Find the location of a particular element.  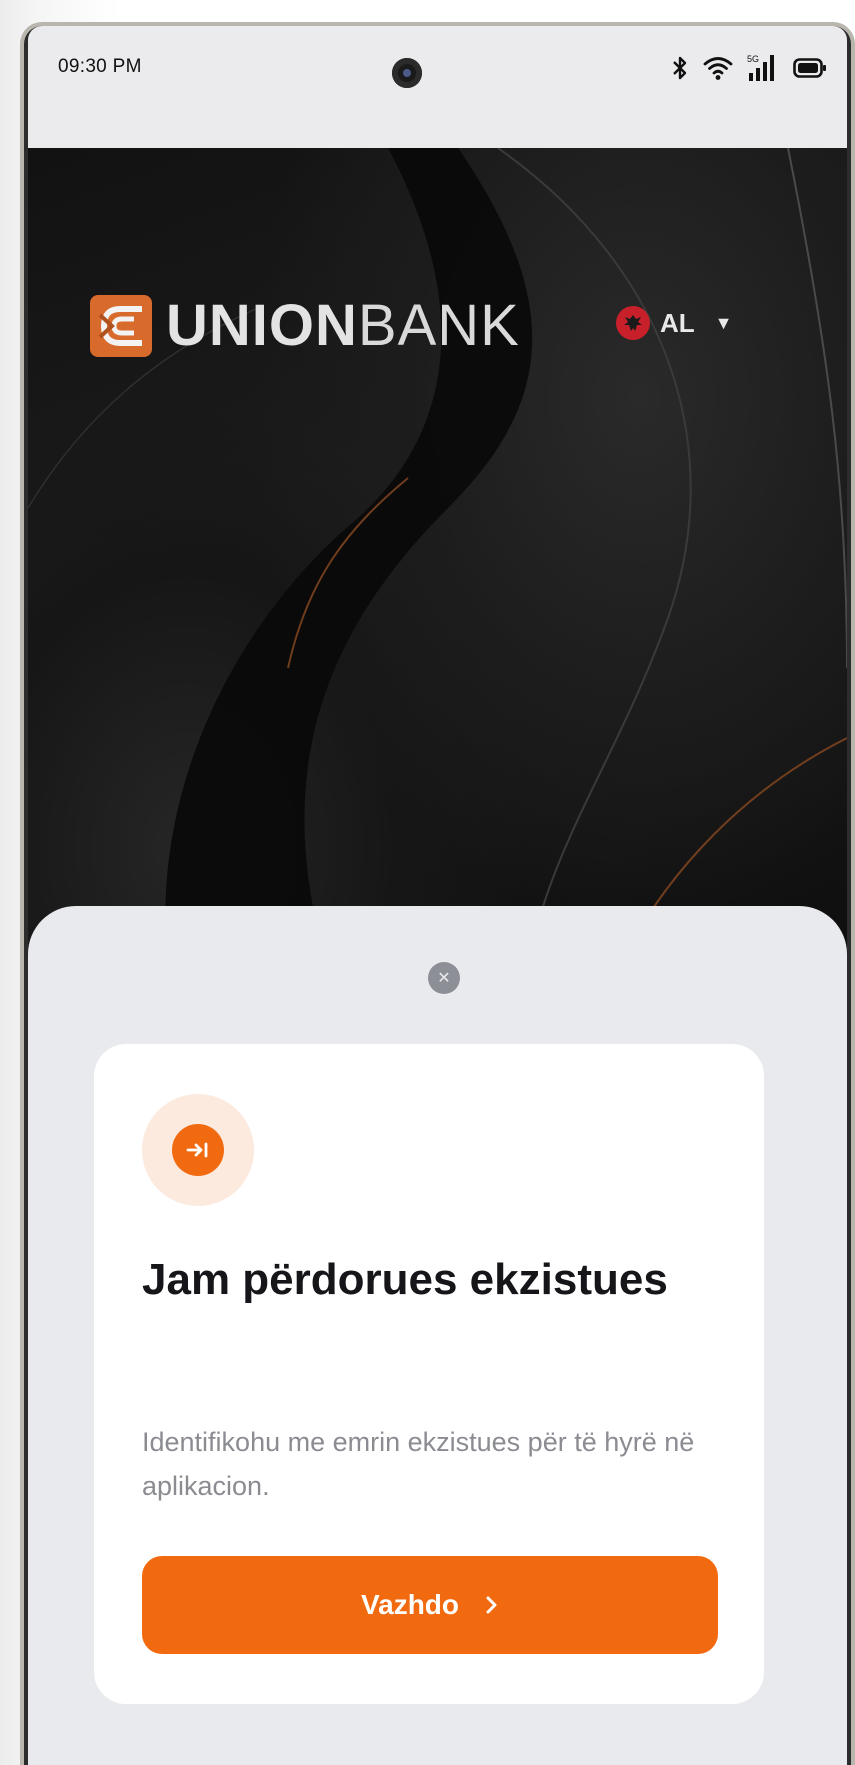

card-title: Jam përdorues ekzistues is located at coordinates (405, 1279).